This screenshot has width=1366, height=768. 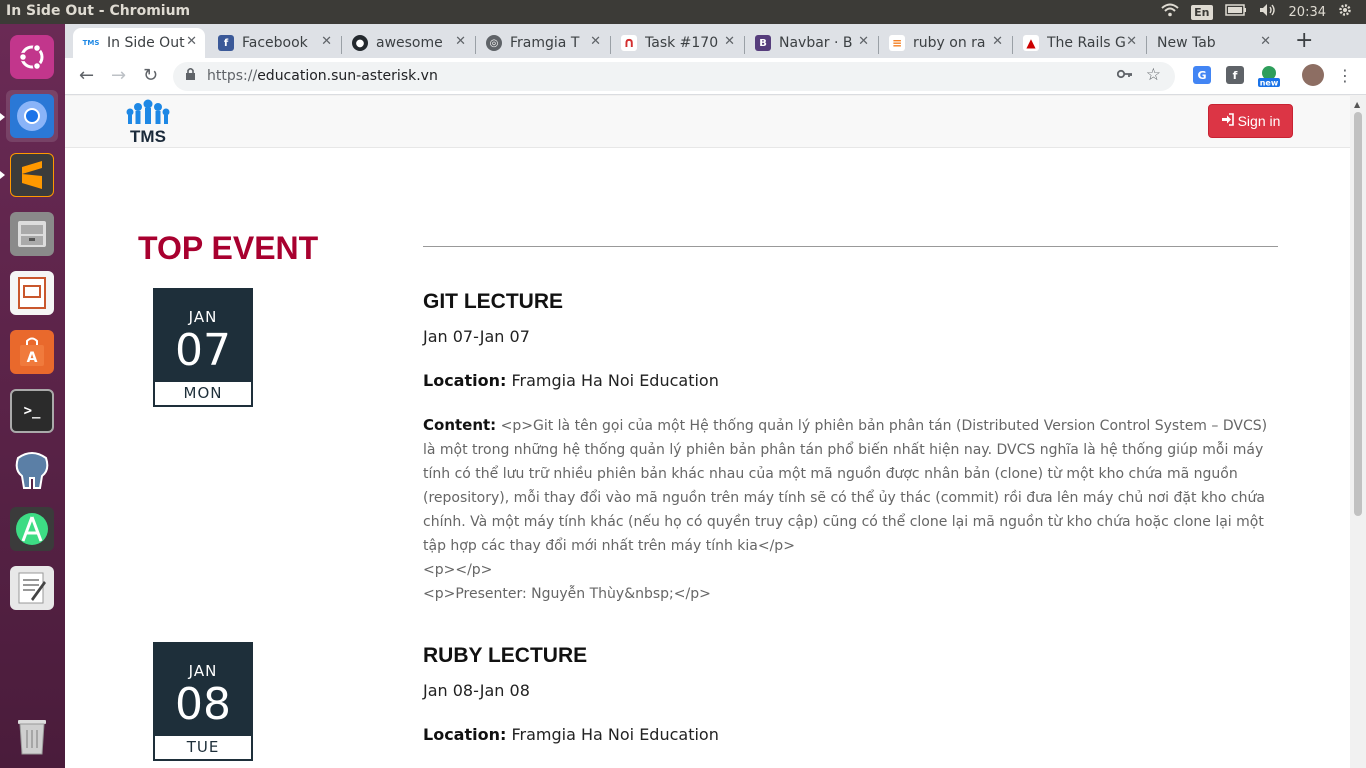 What do you see at coordinates (1235, 12) in the screenshot?
I see `battery-icon` at bounding box center [1235, 12].